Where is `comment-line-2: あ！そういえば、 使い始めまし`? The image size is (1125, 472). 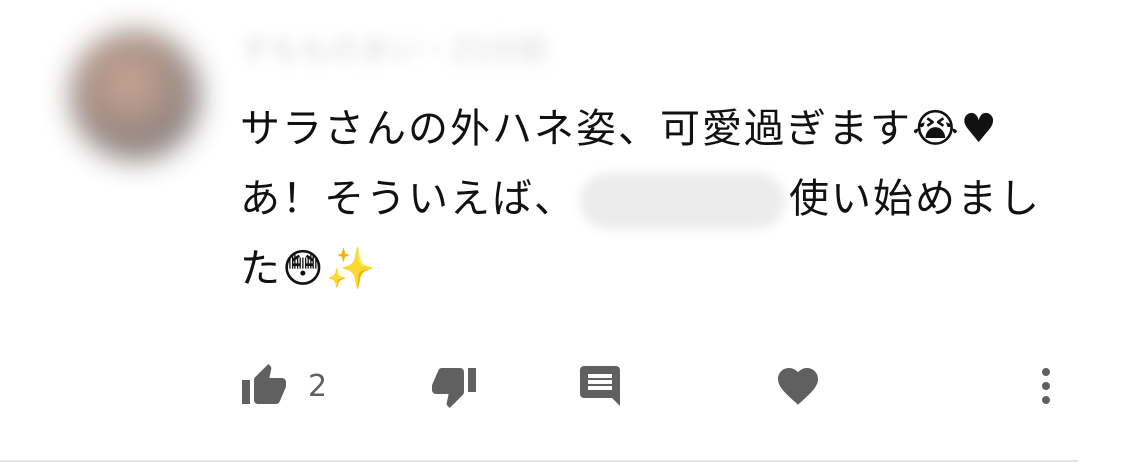 comment-line-2: あ！そういえば、 使い始めまし is located at coordinates (640, 199).